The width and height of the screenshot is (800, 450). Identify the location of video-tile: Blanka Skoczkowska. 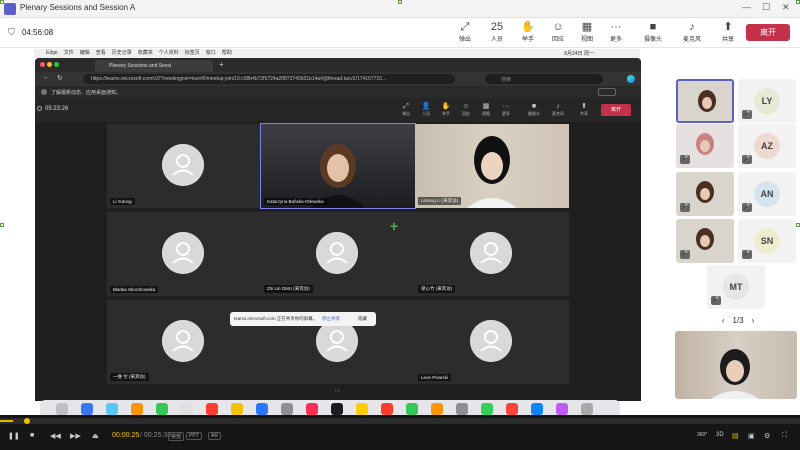
(184, 254).